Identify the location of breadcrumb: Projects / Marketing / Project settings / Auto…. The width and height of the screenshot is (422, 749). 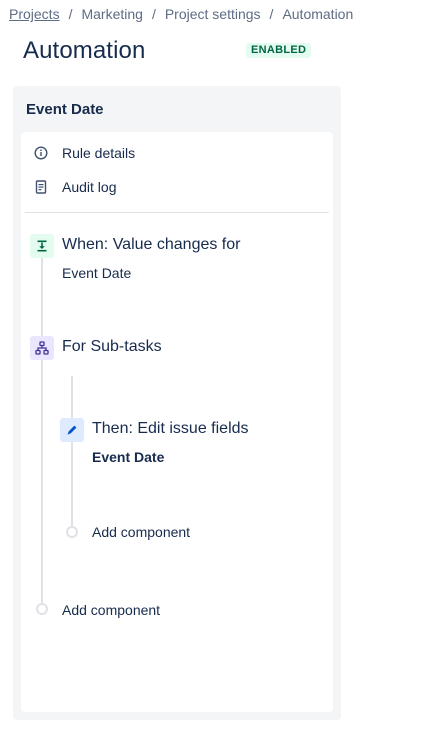
(181, 14).